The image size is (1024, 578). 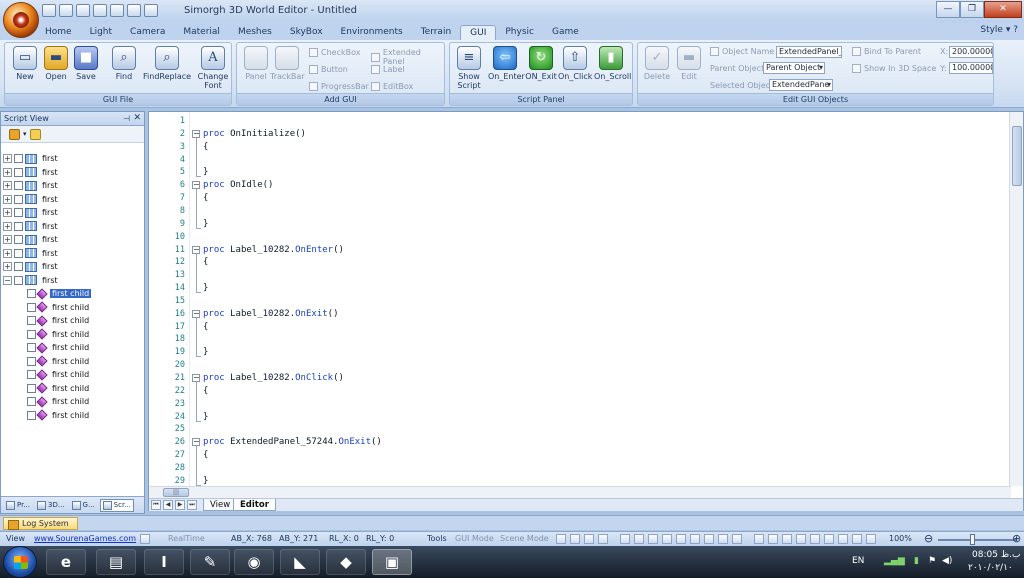 I want to click on save-icon, so click(x=83, y=10).